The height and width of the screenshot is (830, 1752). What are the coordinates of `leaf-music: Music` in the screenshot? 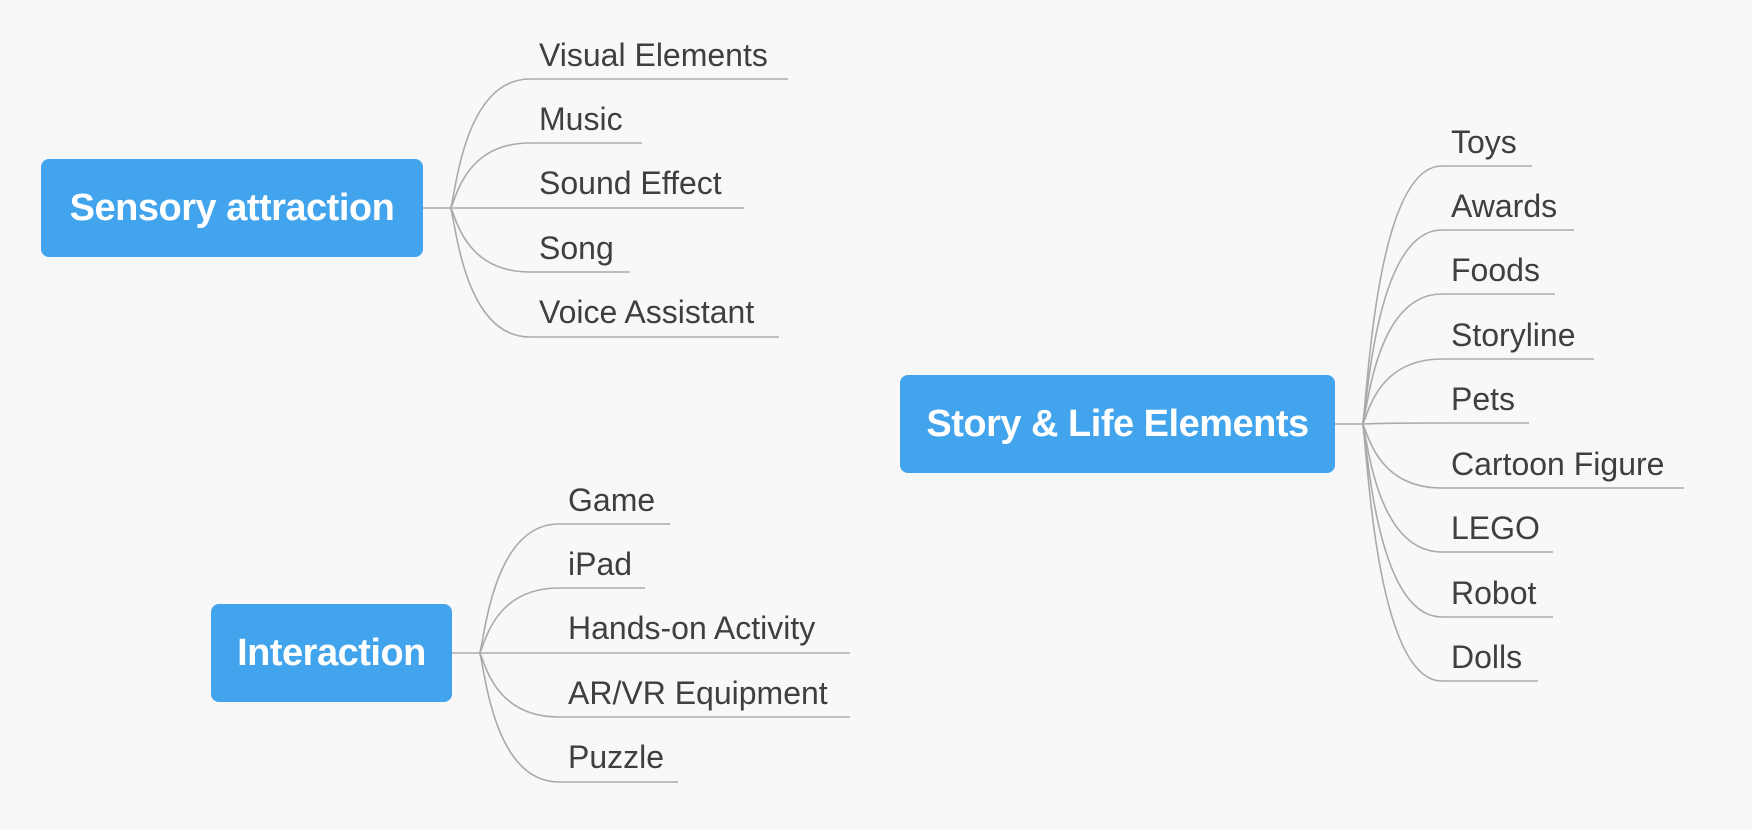 It's located at (581, 119).